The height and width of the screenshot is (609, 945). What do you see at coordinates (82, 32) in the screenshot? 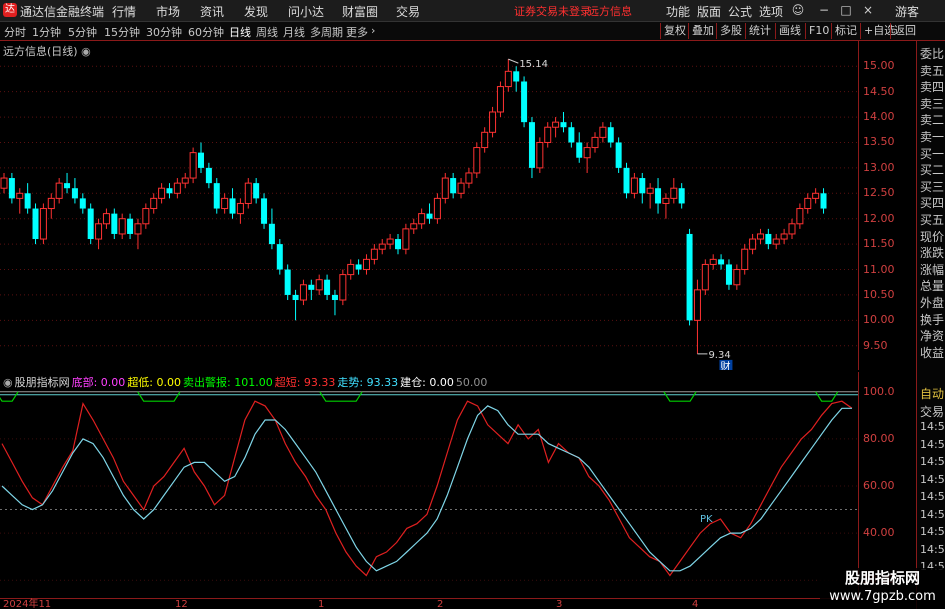
I see `period-5min: 5分钟` at bounding box center [82, 32].